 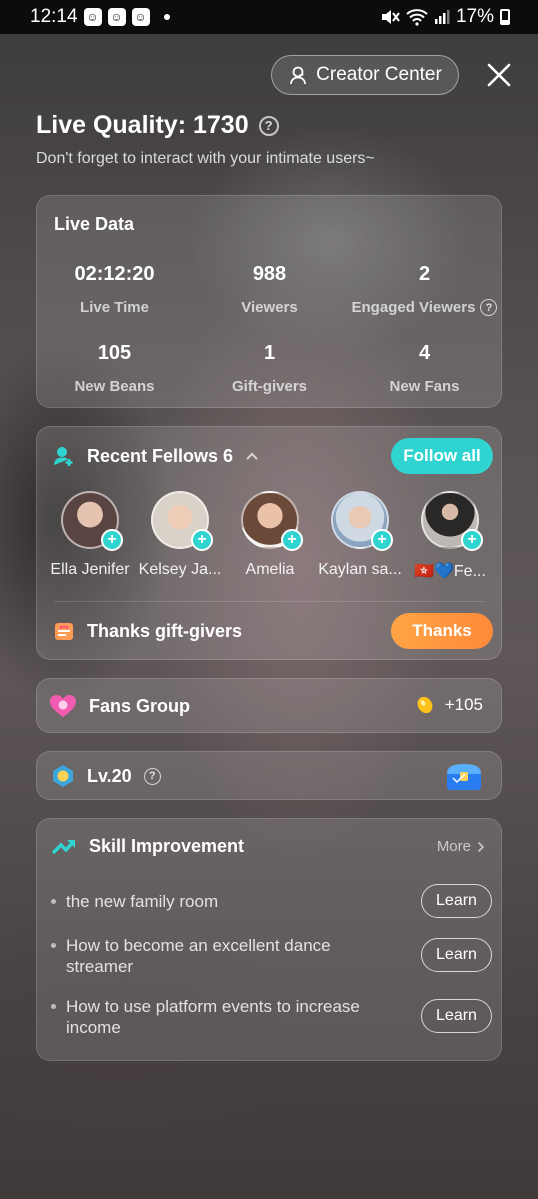 I want to click on chevron-right-icon, so click(x=481, y=846).